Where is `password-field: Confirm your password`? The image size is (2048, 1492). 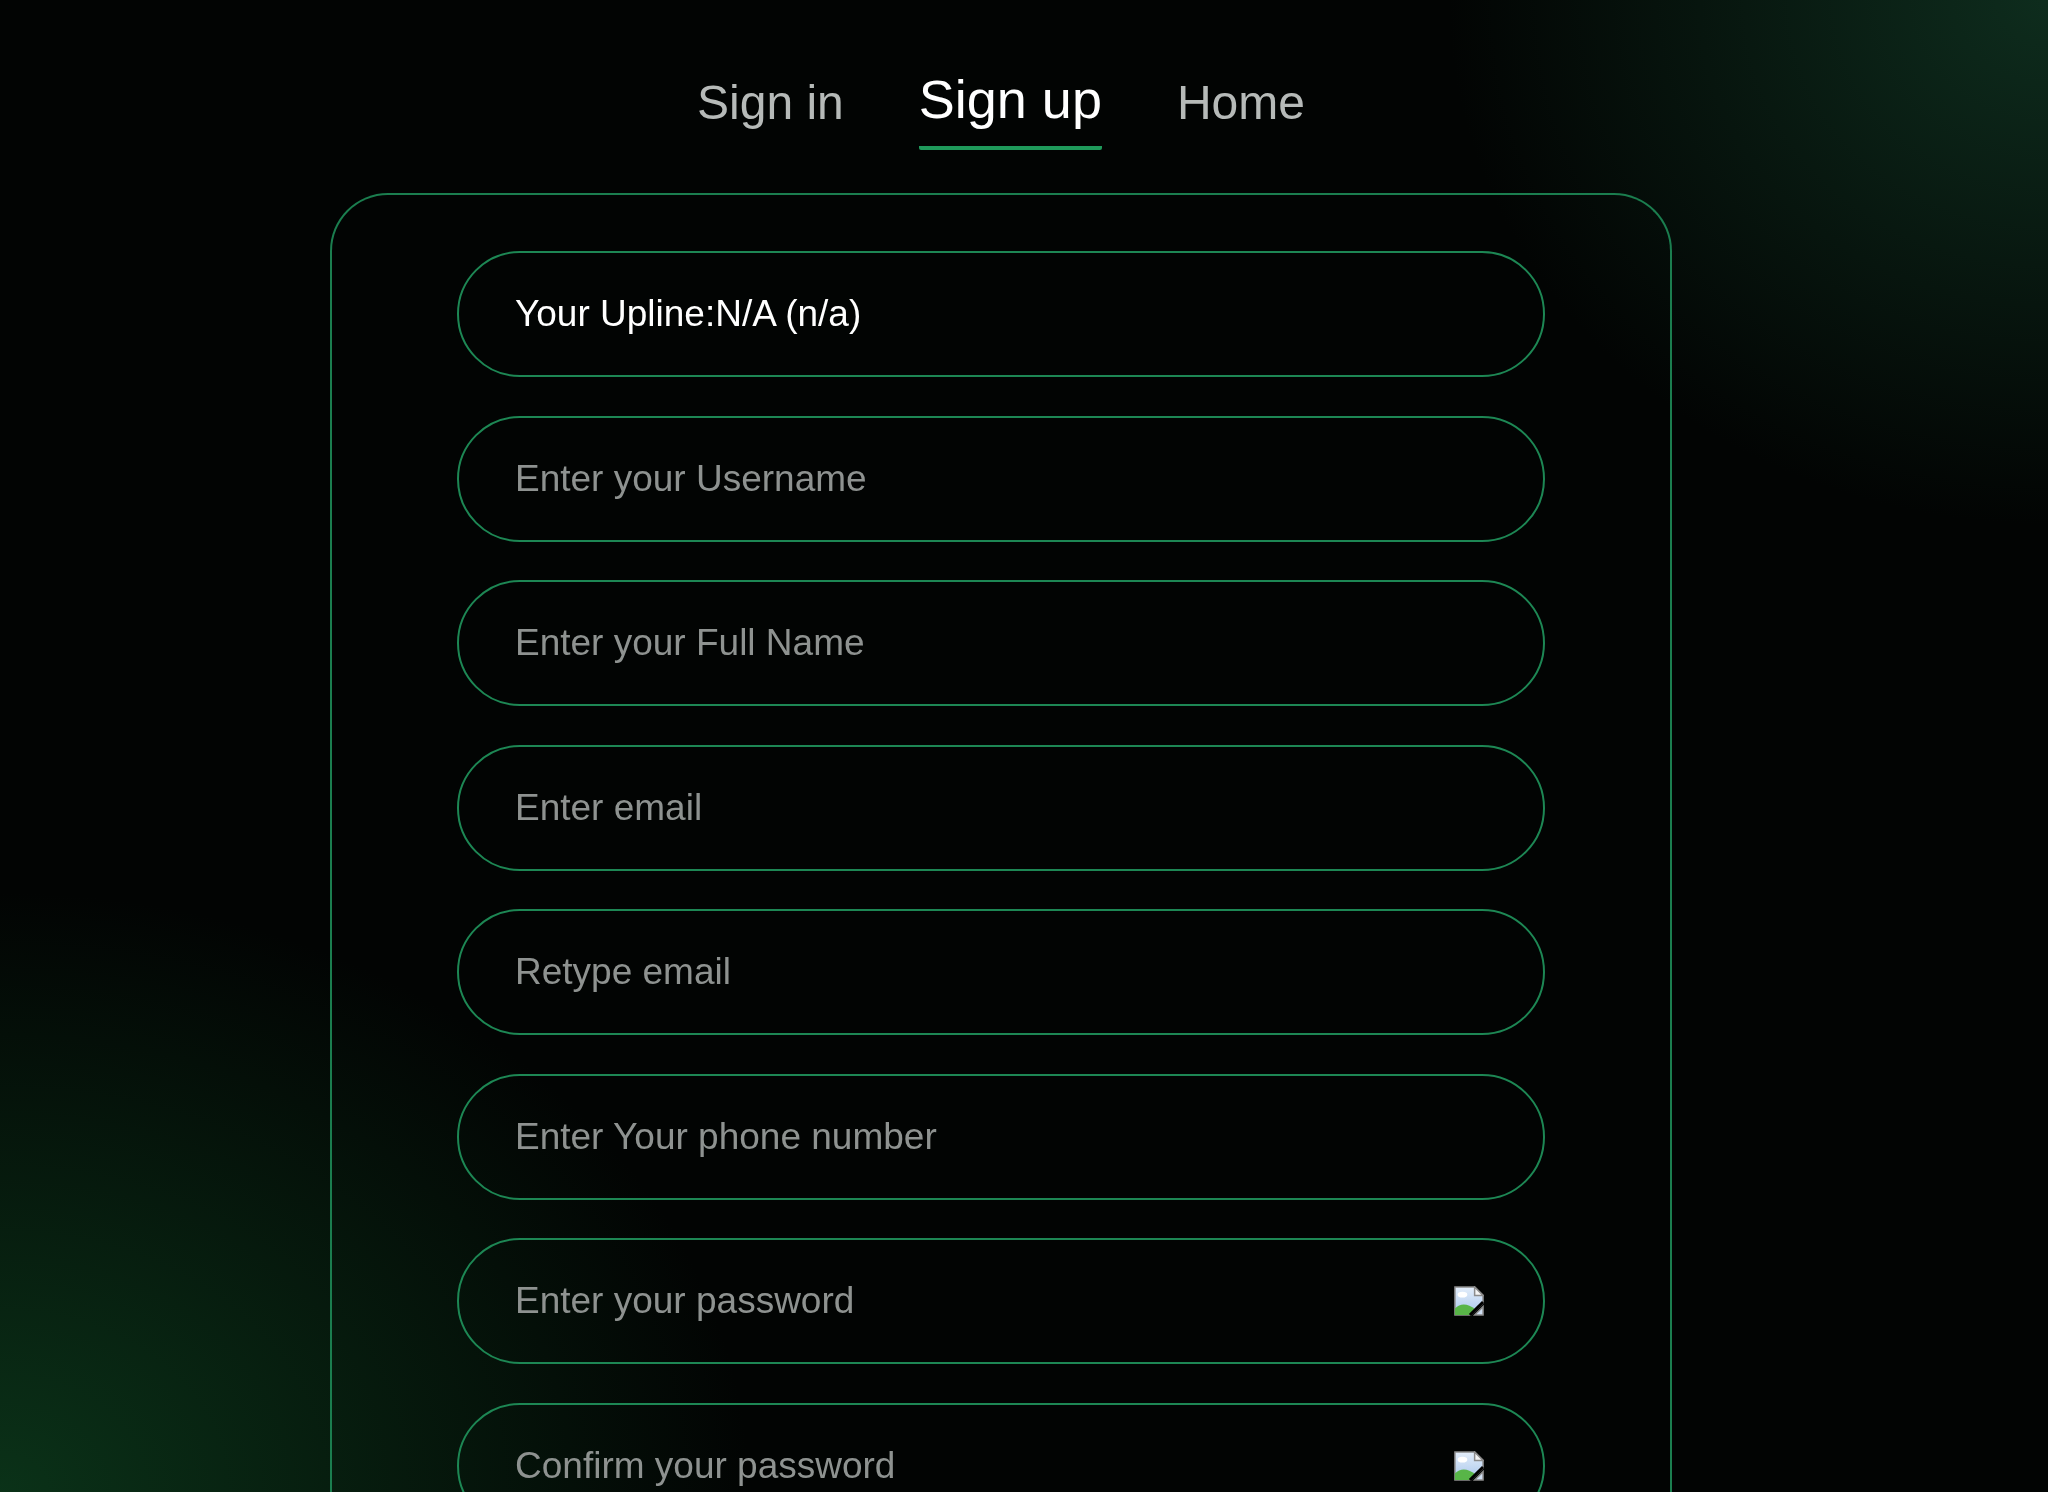
password-field: Confirm your password is located at coordinates (1001, 1447).